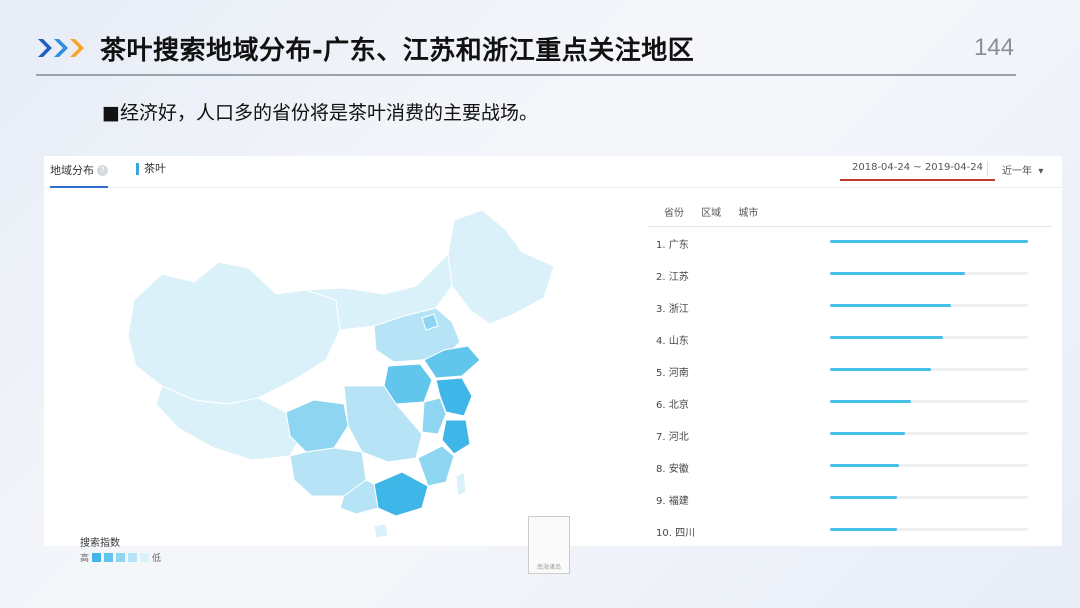 This screenshot has height=608, width=1080. What do you see at coordinates (856, 280) in the screenshot?
I see `ranking-row: 2. 江苏` at bounding box center [856, 280].